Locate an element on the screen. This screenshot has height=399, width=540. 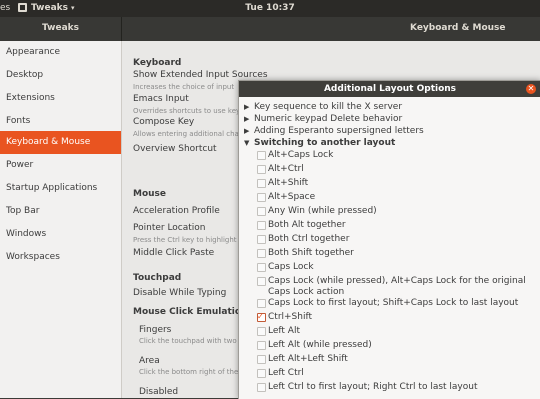
show-extended-desc: Increases the choice of input is located at coordinates (184, 87).